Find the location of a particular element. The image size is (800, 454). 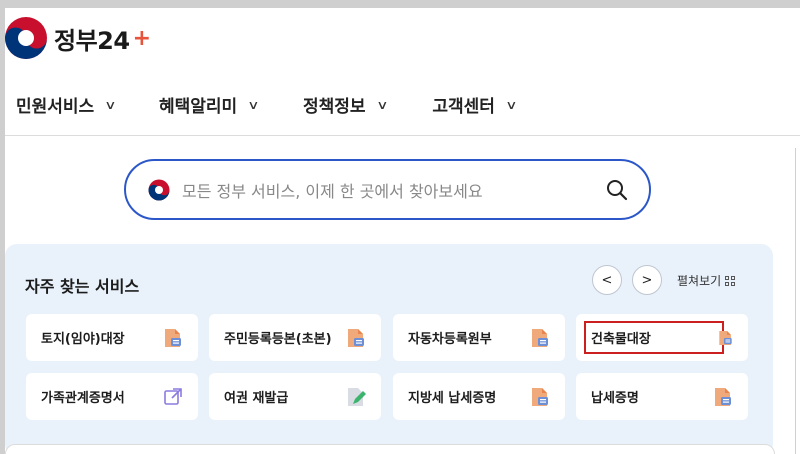

grid-icon is located at coordinates (730, 280).